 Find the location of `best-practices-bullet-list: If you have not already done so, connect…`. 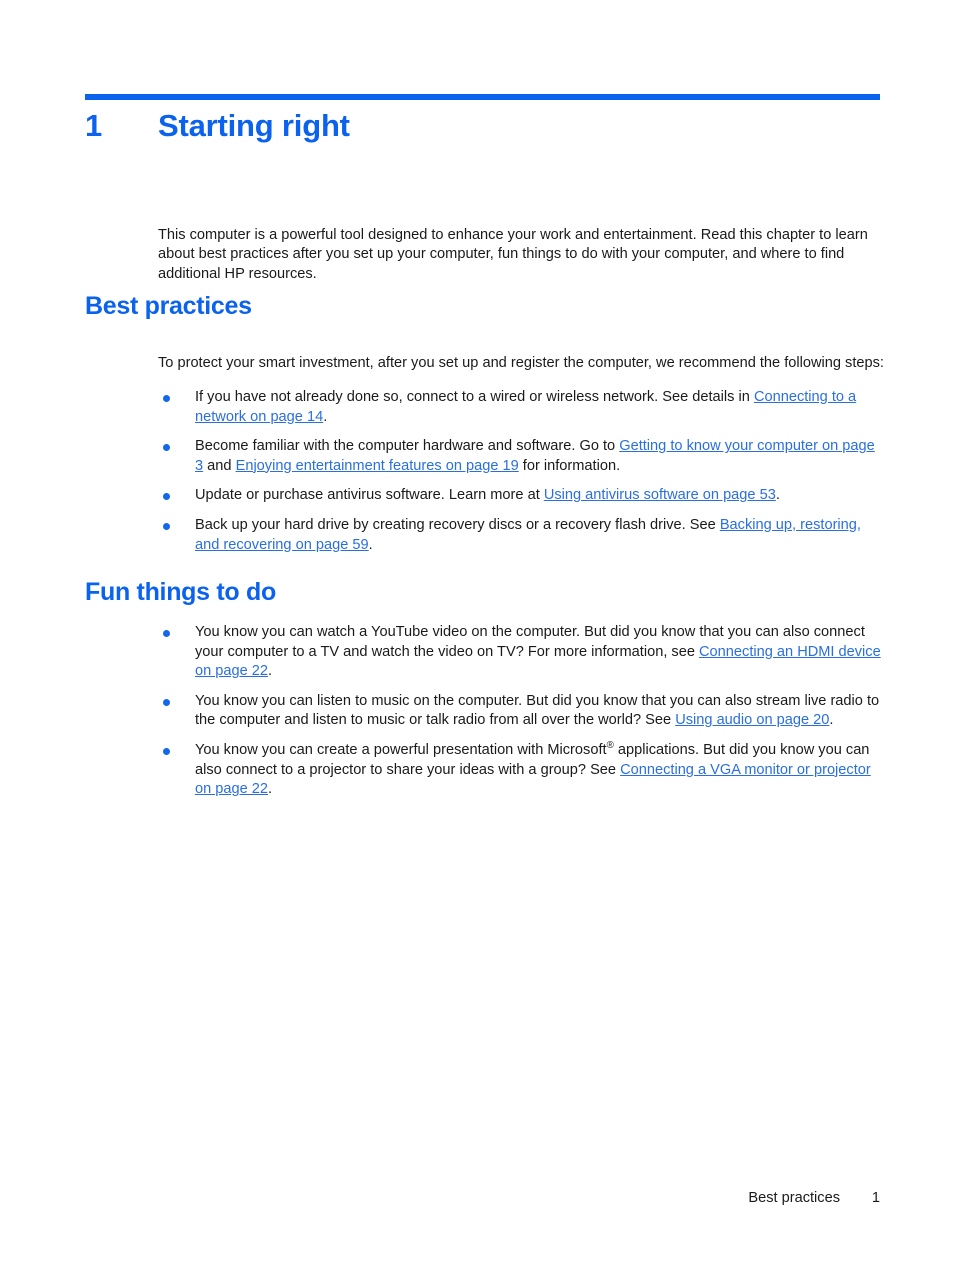

best-practices-bullet-list: If you have not already done so, connect… is located at coordinates (521, 471).